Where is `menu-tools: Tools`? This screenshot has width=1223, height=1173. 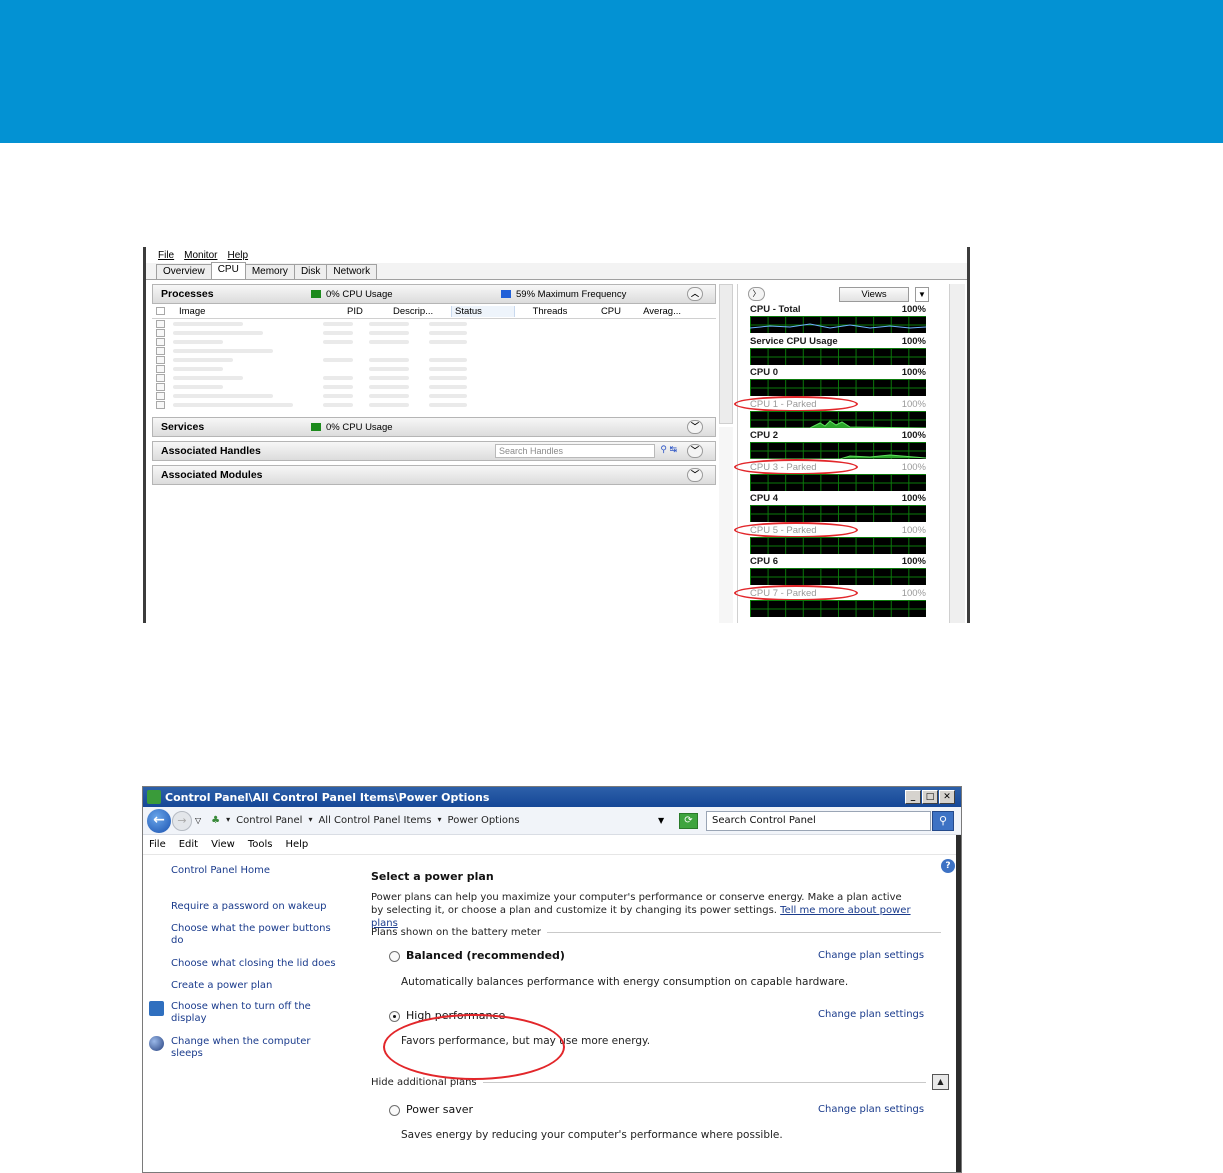 menu-tools: Tools is located at coordinates (260, 844).